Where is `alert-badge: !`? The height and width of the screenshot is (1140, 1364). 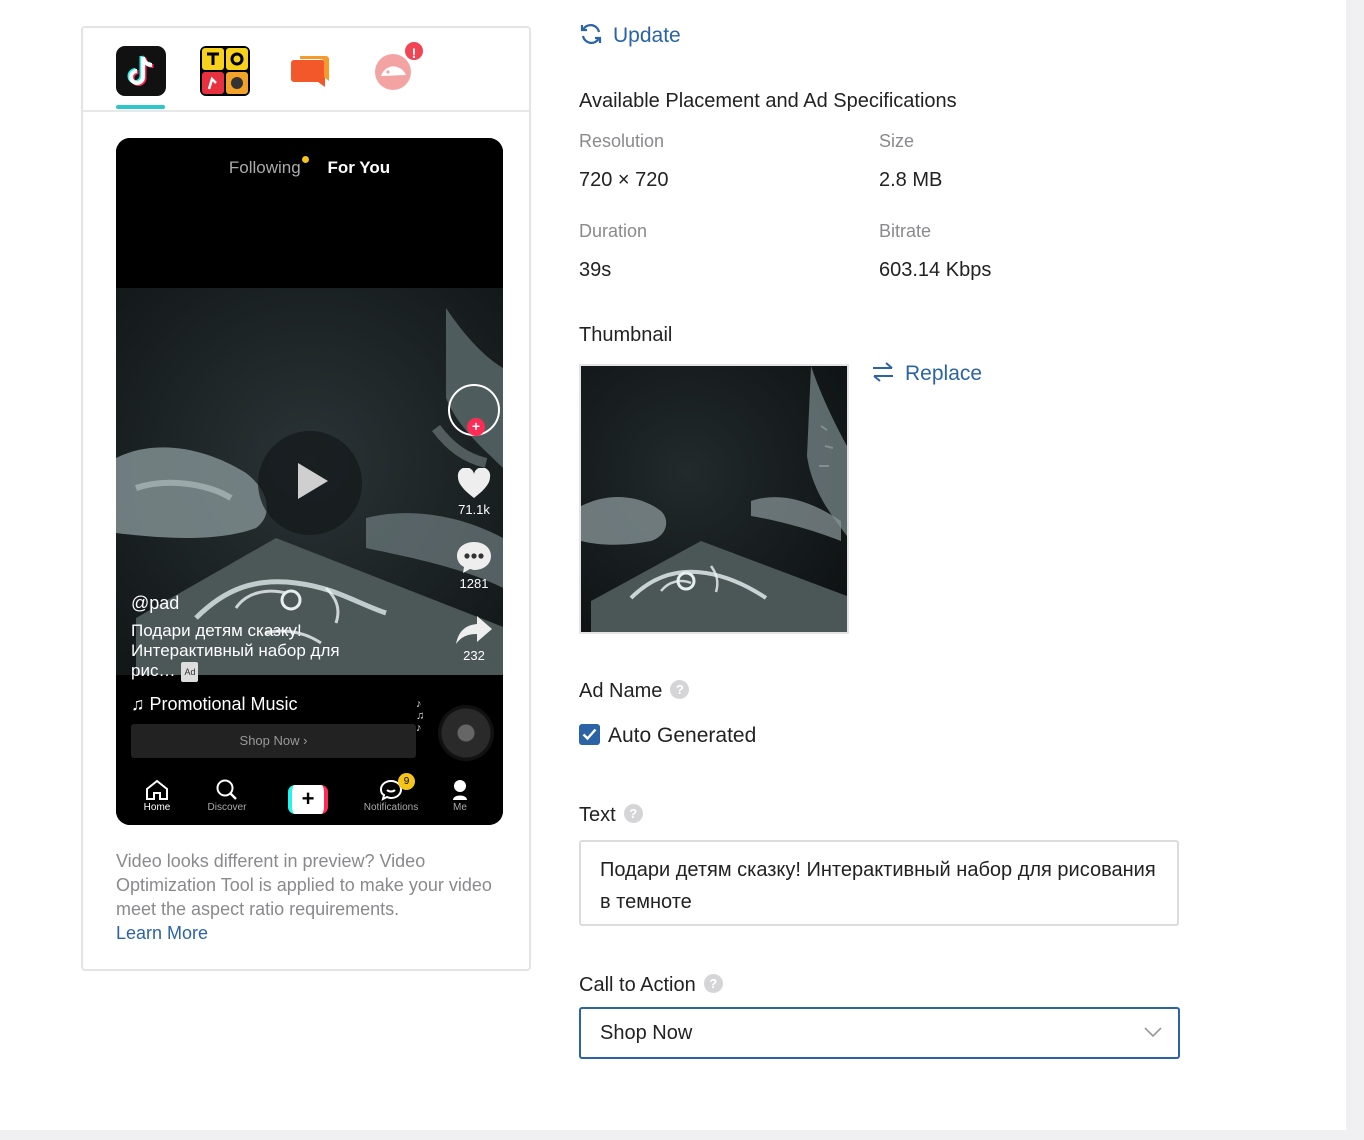
alert-badge: ! is located at coordinates (414, 51).